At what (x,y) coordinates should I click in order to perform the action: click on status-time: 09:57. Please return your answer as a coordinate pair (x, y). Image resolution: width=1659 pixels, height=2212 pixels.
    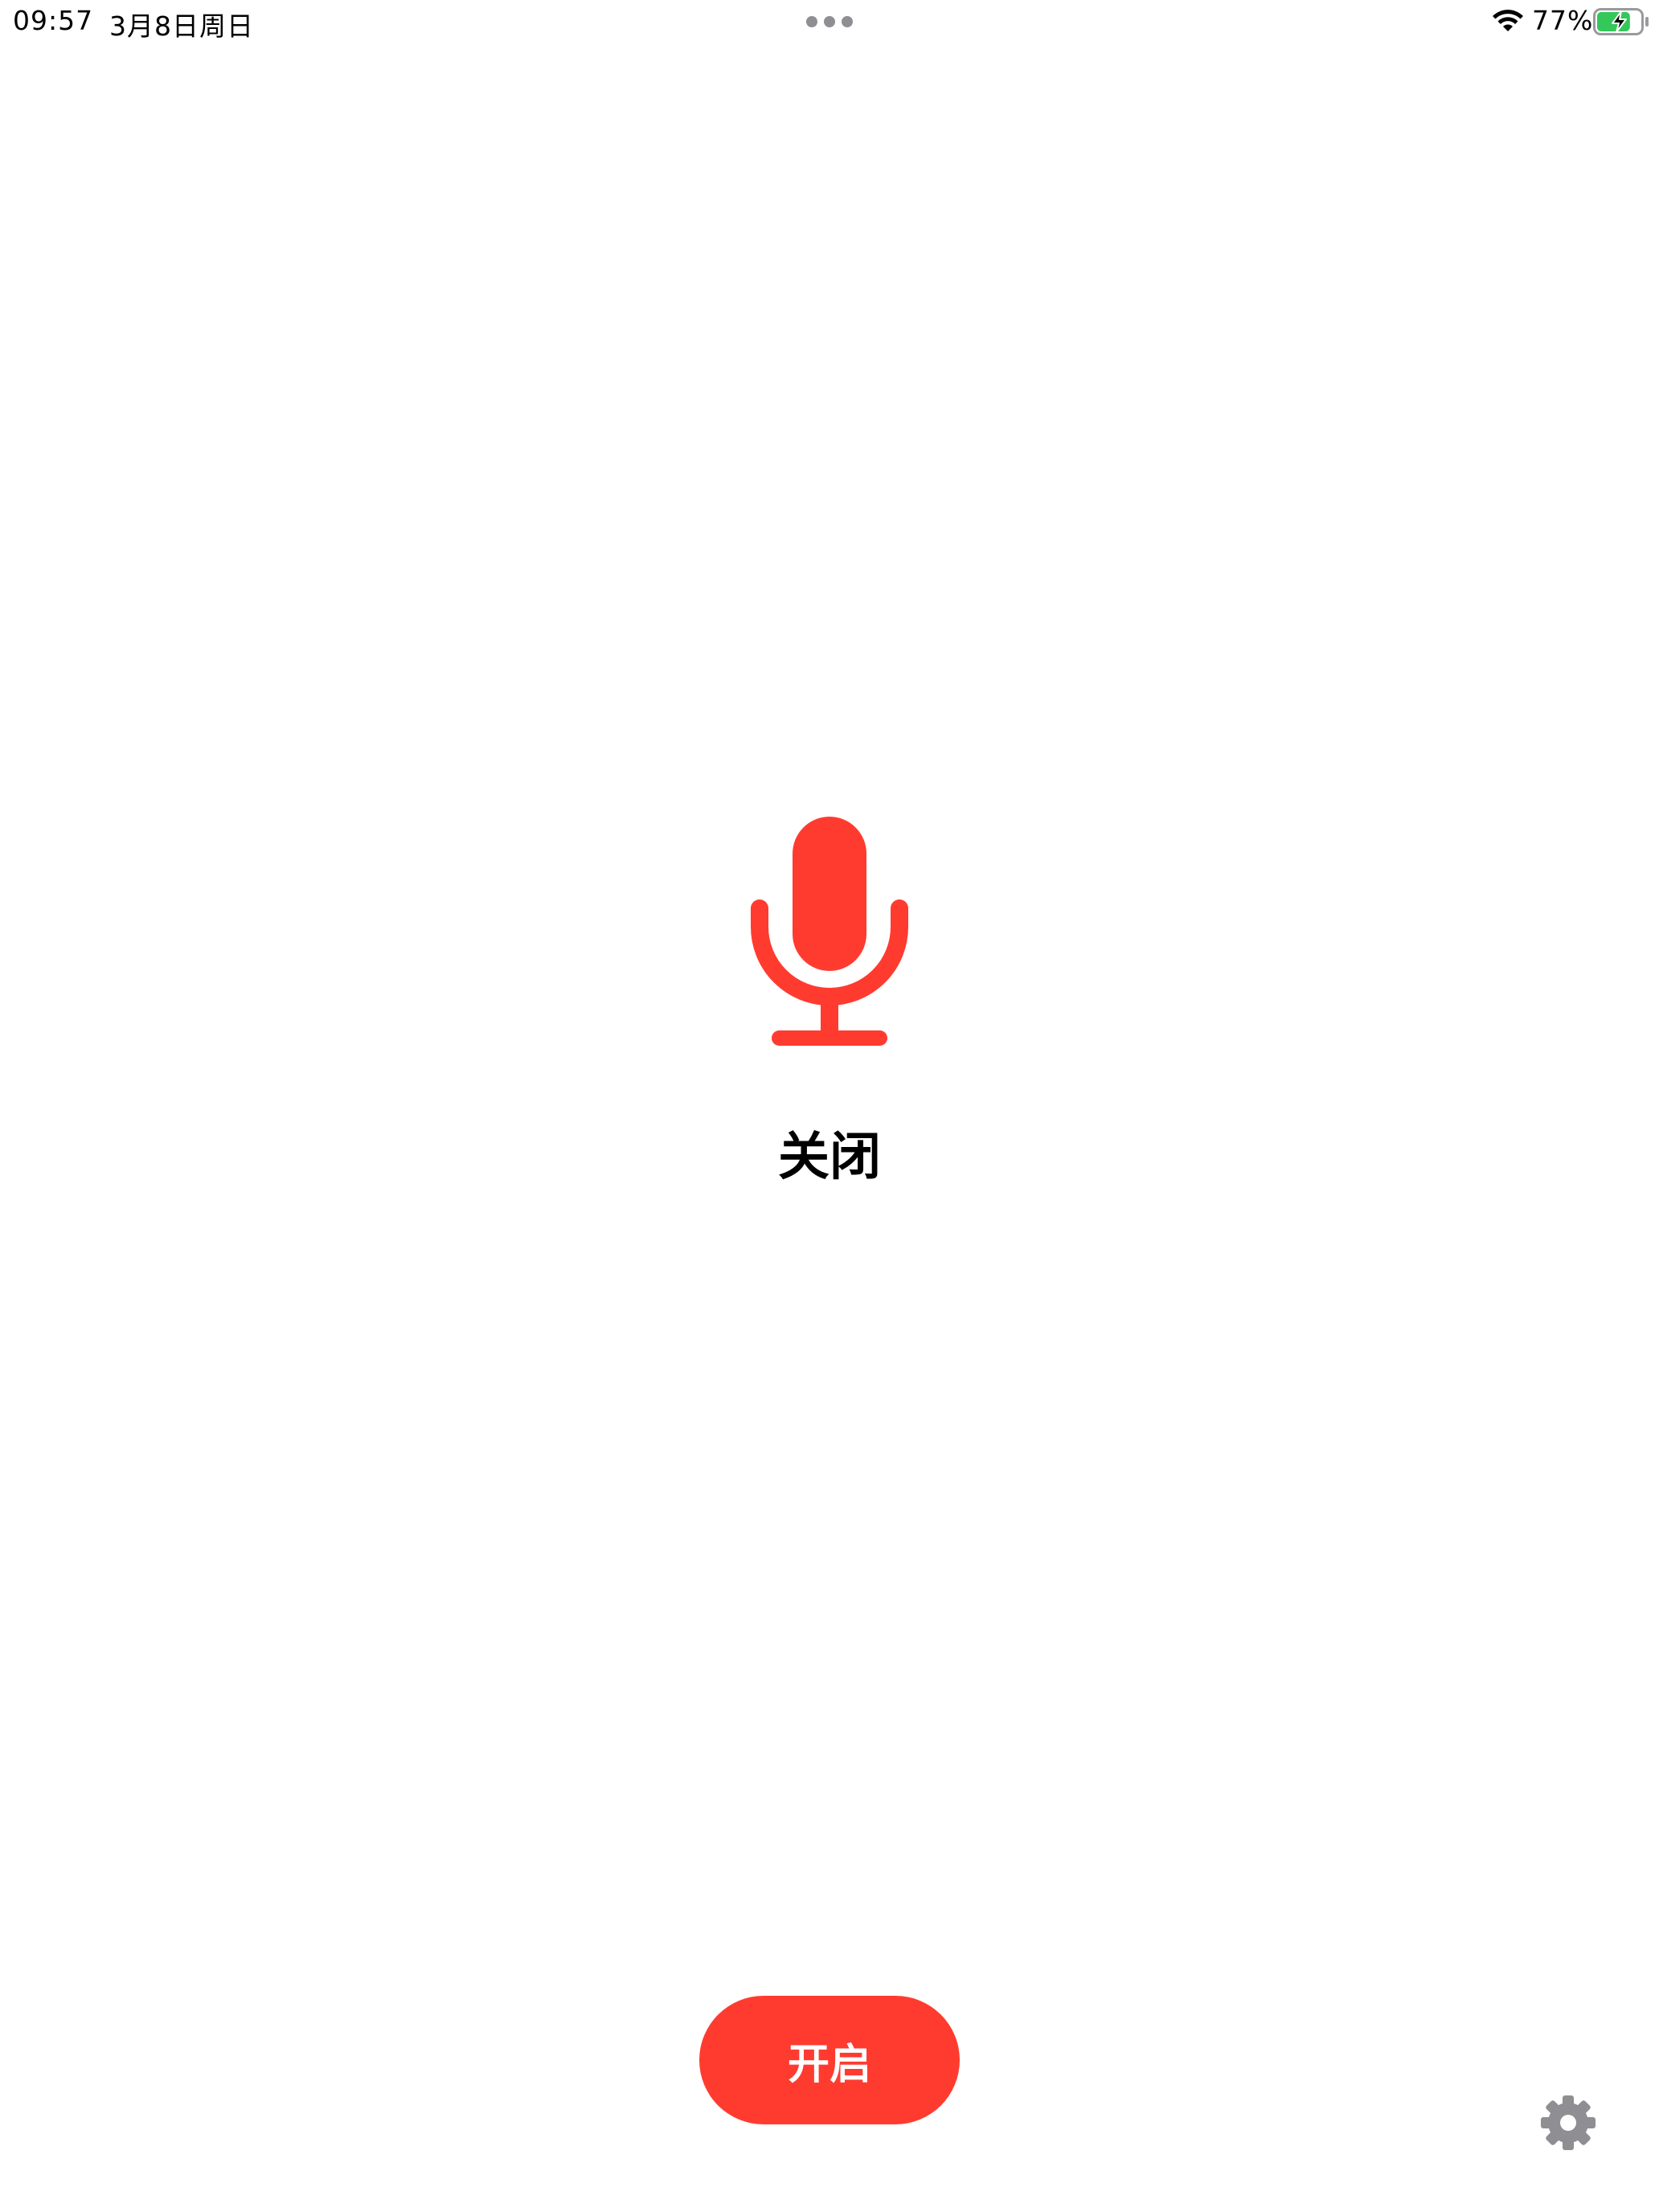
    Looking at the image, I should click on (53, 20).